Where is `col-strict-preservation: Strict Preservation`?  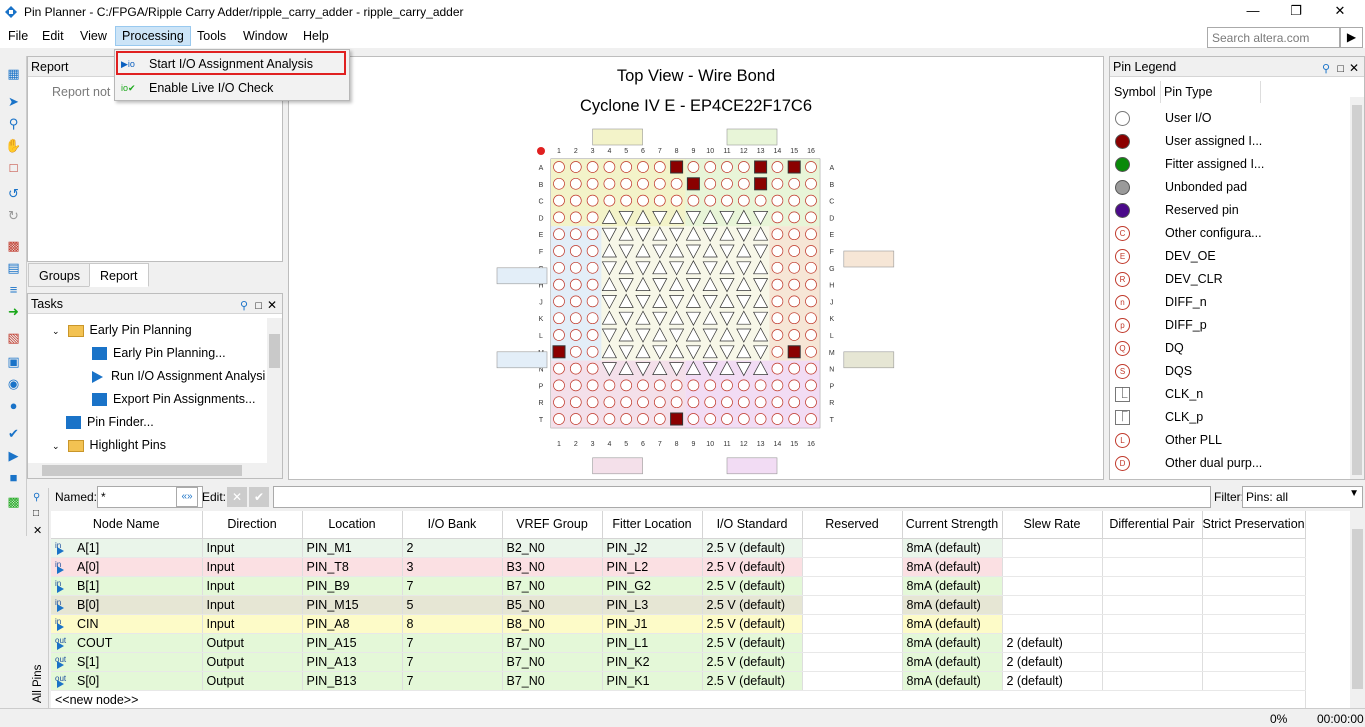
col-strict-preservation: Strict Preservation is located at coordinates (1254, 525).